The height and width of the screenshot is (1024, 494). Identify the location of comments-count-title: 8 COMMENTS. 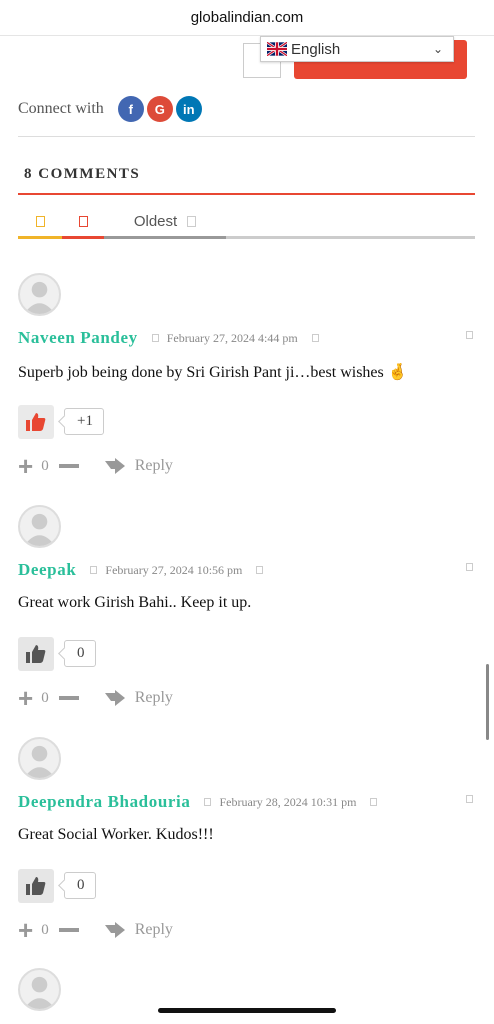
(82, 174).